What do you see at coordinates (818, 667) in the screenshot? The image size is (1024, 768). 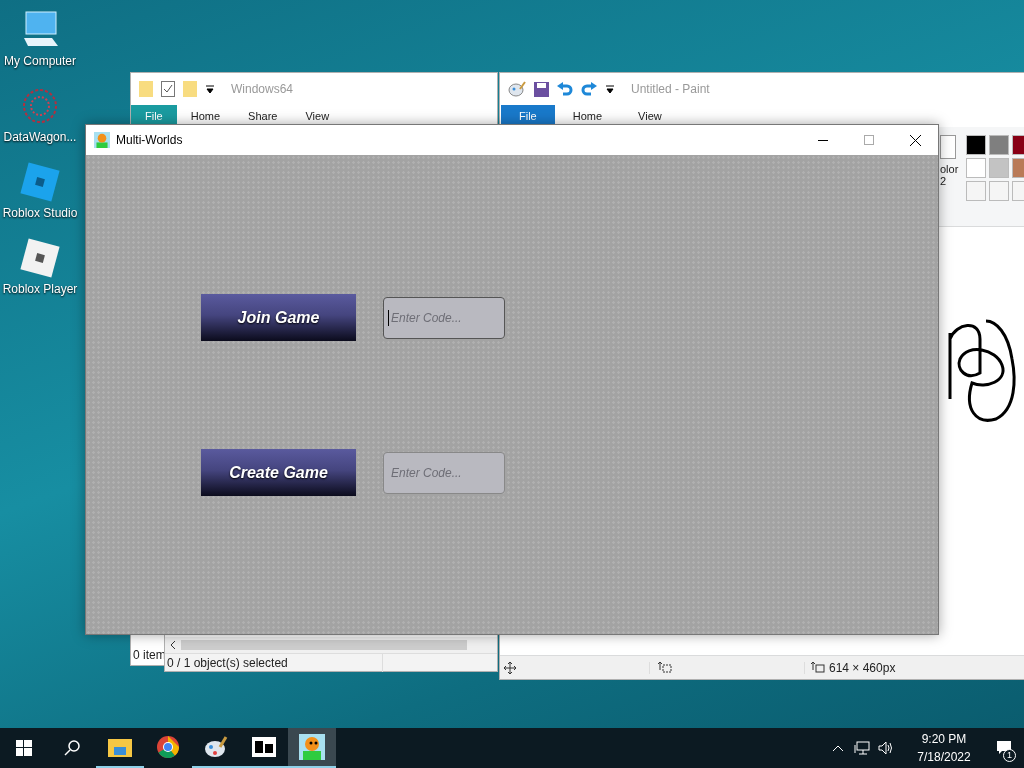 I see `canvas-size-icon` at bounding box center [818, 667].